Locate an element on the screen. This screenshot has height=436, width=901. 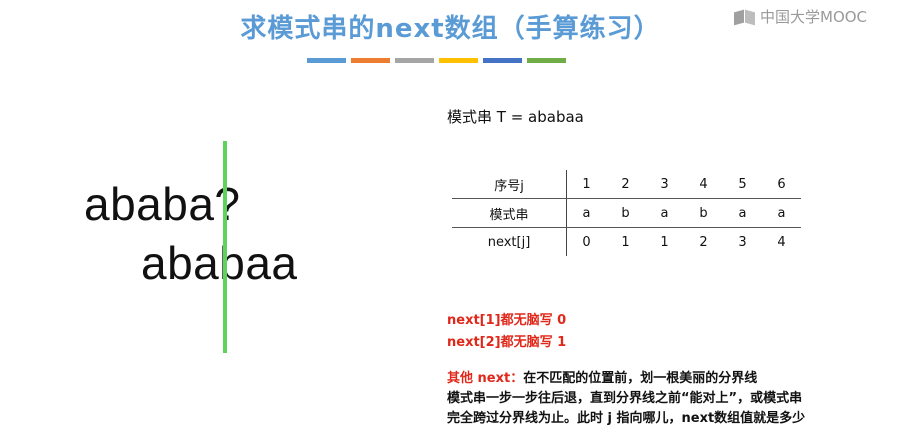
table-row: 模式串 a b a b a a is located at coordinates (626, 213).